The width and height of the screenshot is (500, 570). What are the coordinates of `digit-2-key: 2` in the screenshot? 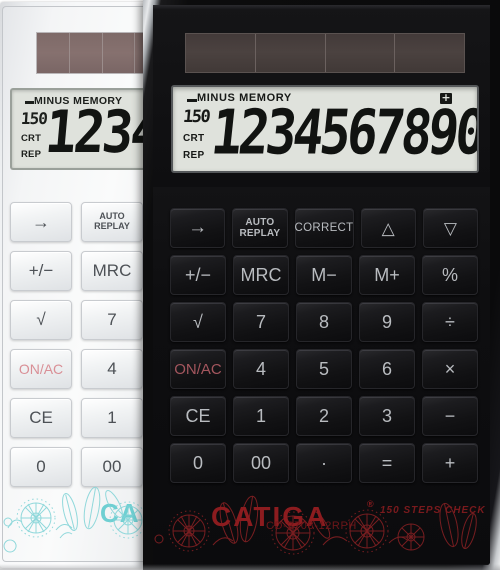 It's located at (324, 416).